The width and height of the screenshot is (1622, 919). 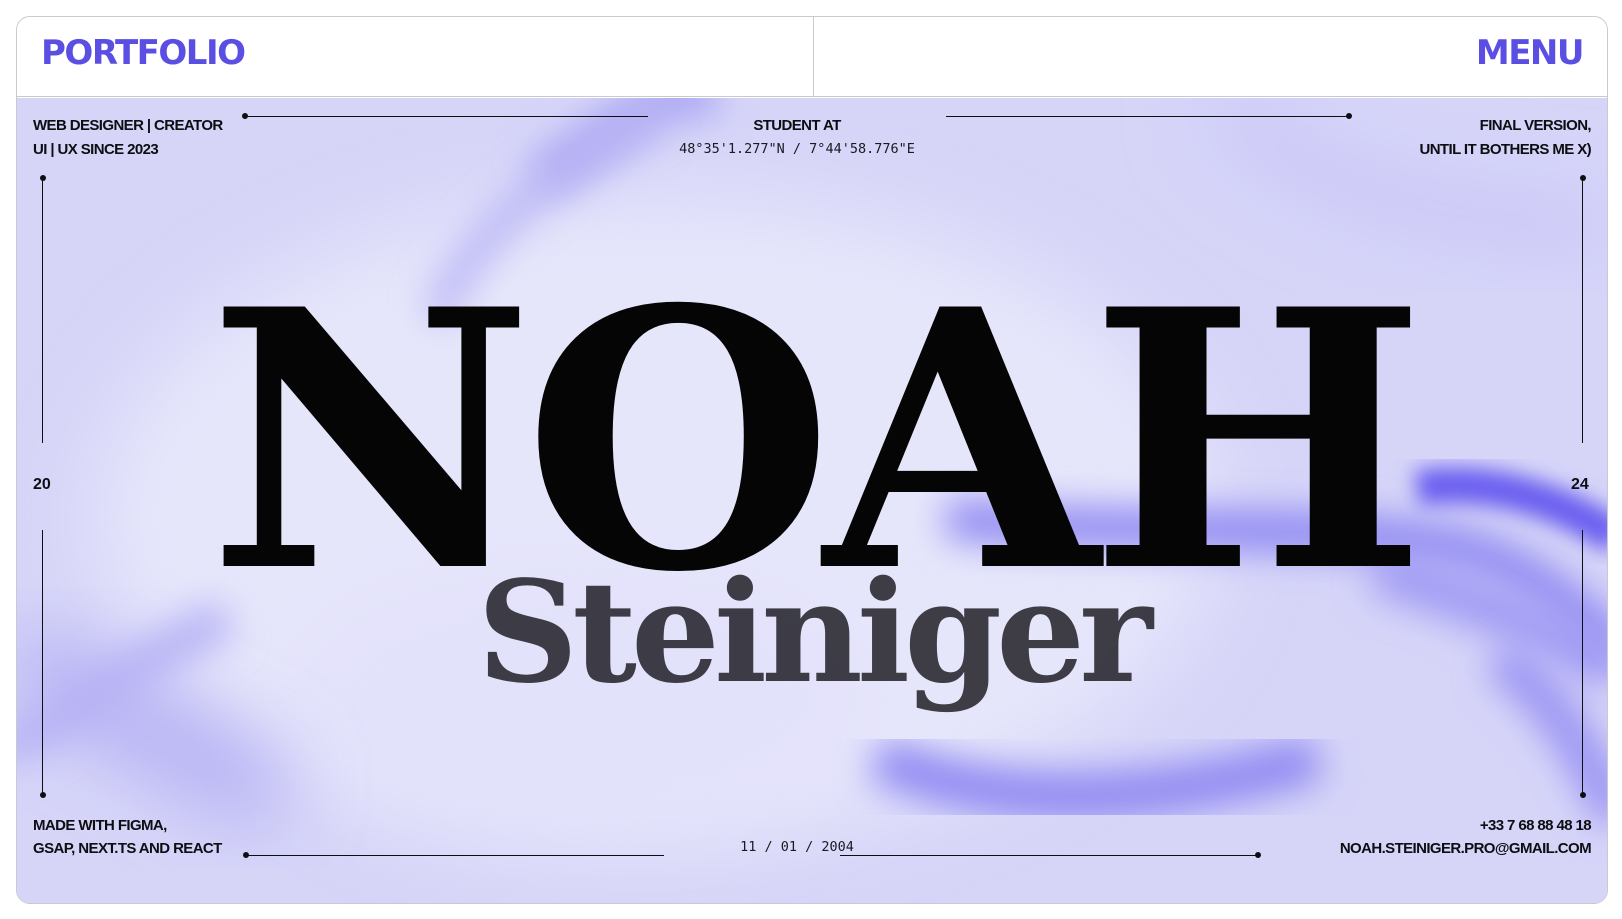 What do you see at coordinates (128, 125) in the screenshot?
I see `role-line-1: WEB DESIGNER | CREATOR` at bounding box center [128, 125].